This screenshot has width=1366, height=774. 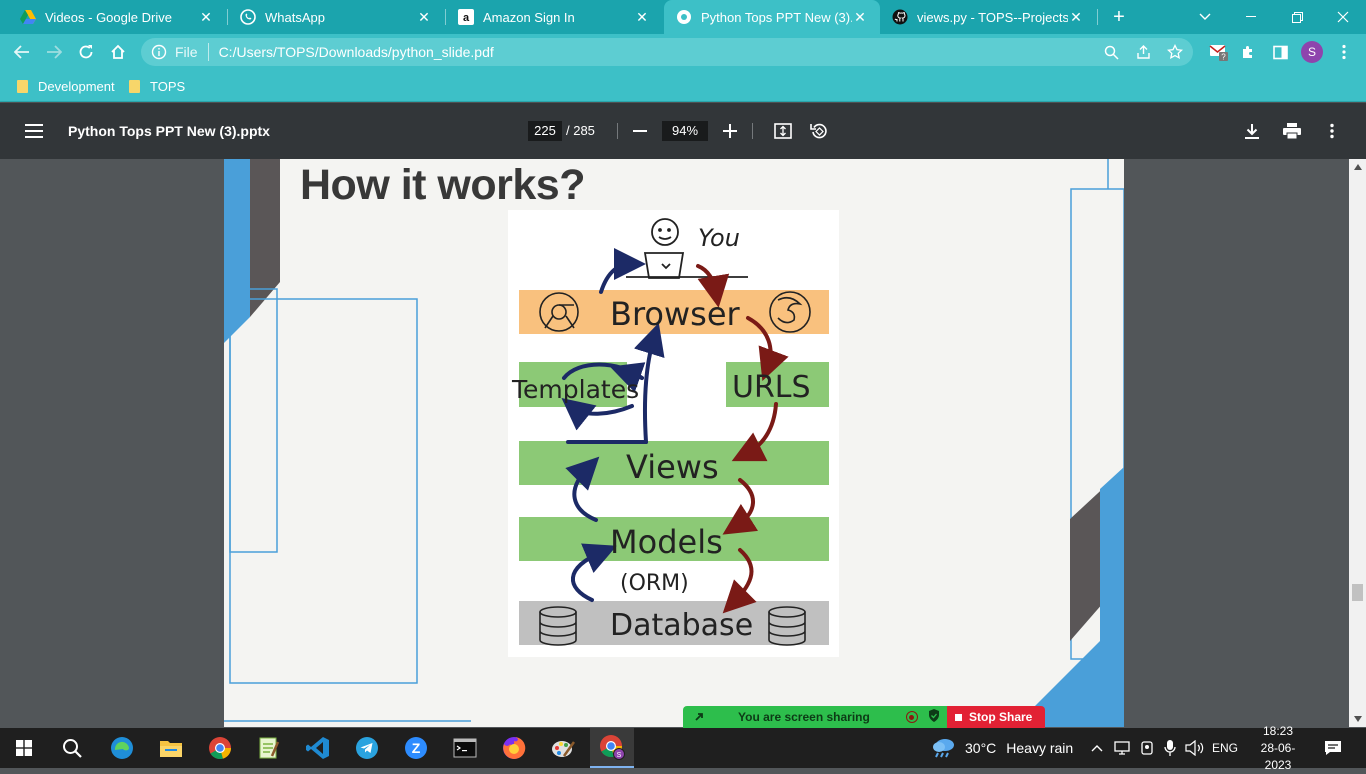 I want to click on notifications-icon, so click(x=1333, y=748).